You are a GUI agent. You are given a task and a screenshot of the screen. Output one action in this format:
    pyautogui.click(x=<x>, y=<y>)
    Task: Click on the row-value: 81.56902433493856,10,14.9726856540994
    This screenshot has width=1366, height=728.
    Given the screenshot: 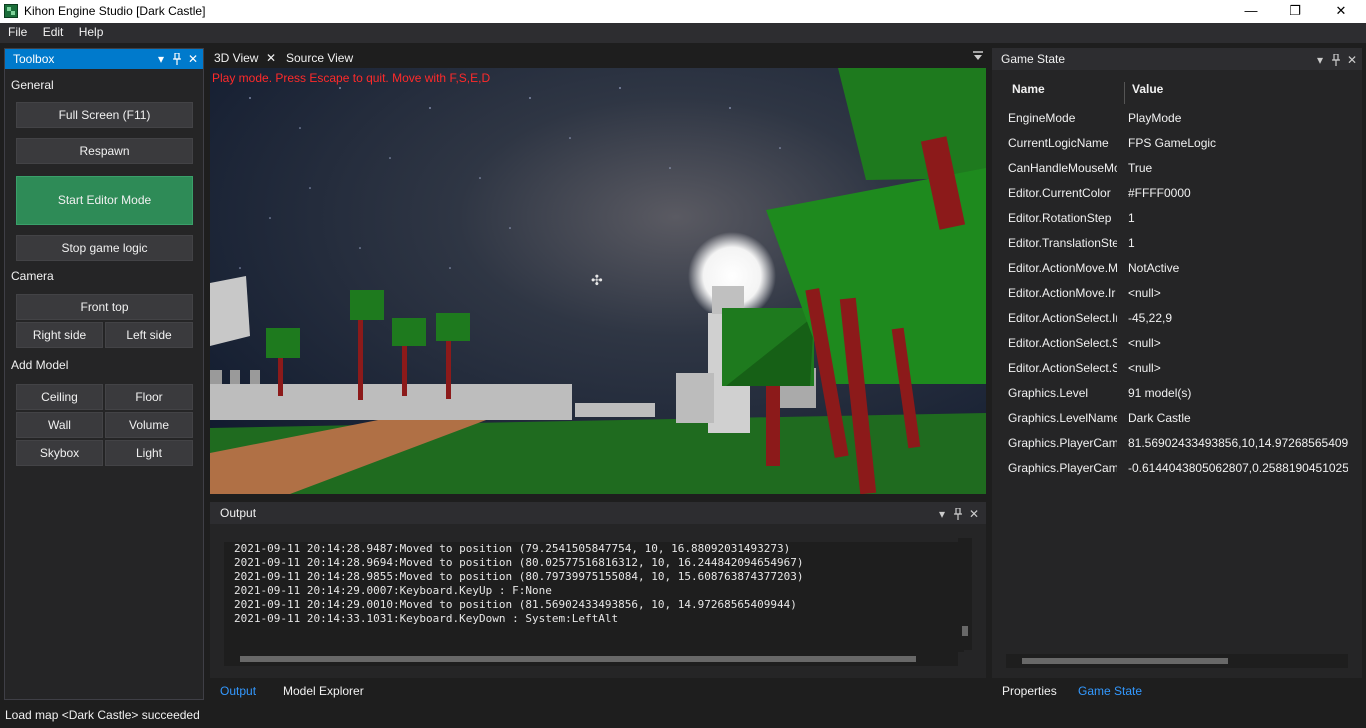 What is the action you would take?
    pyautogui.click(x=1238, y=443)
    